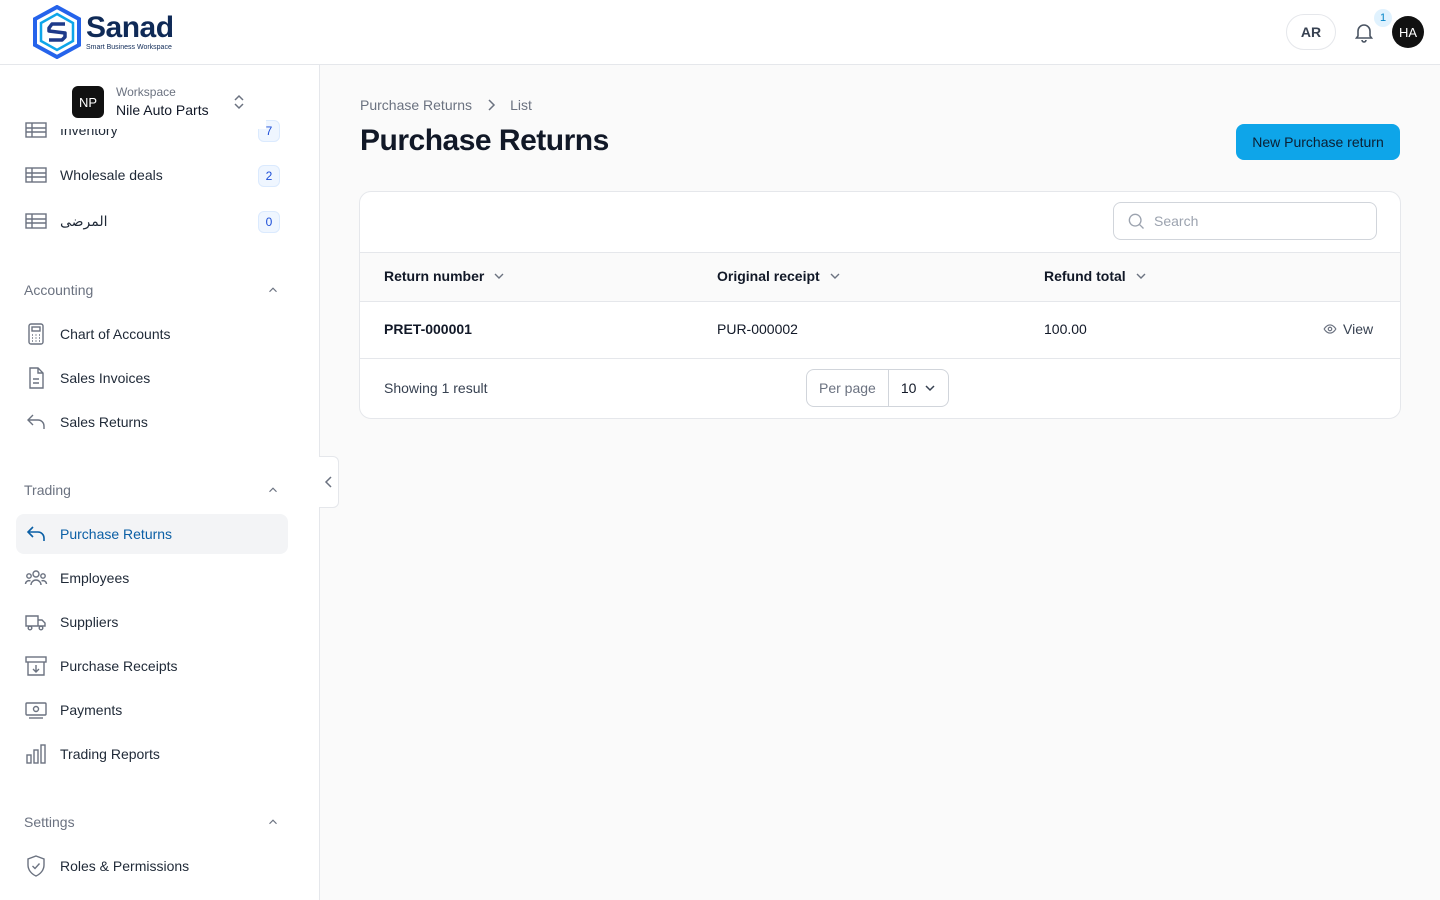 Image resolution: width=1440 pixels, height=900 pixels. I want to click on sidebar-item-label: Purchase Receipts, so click(119, 666).